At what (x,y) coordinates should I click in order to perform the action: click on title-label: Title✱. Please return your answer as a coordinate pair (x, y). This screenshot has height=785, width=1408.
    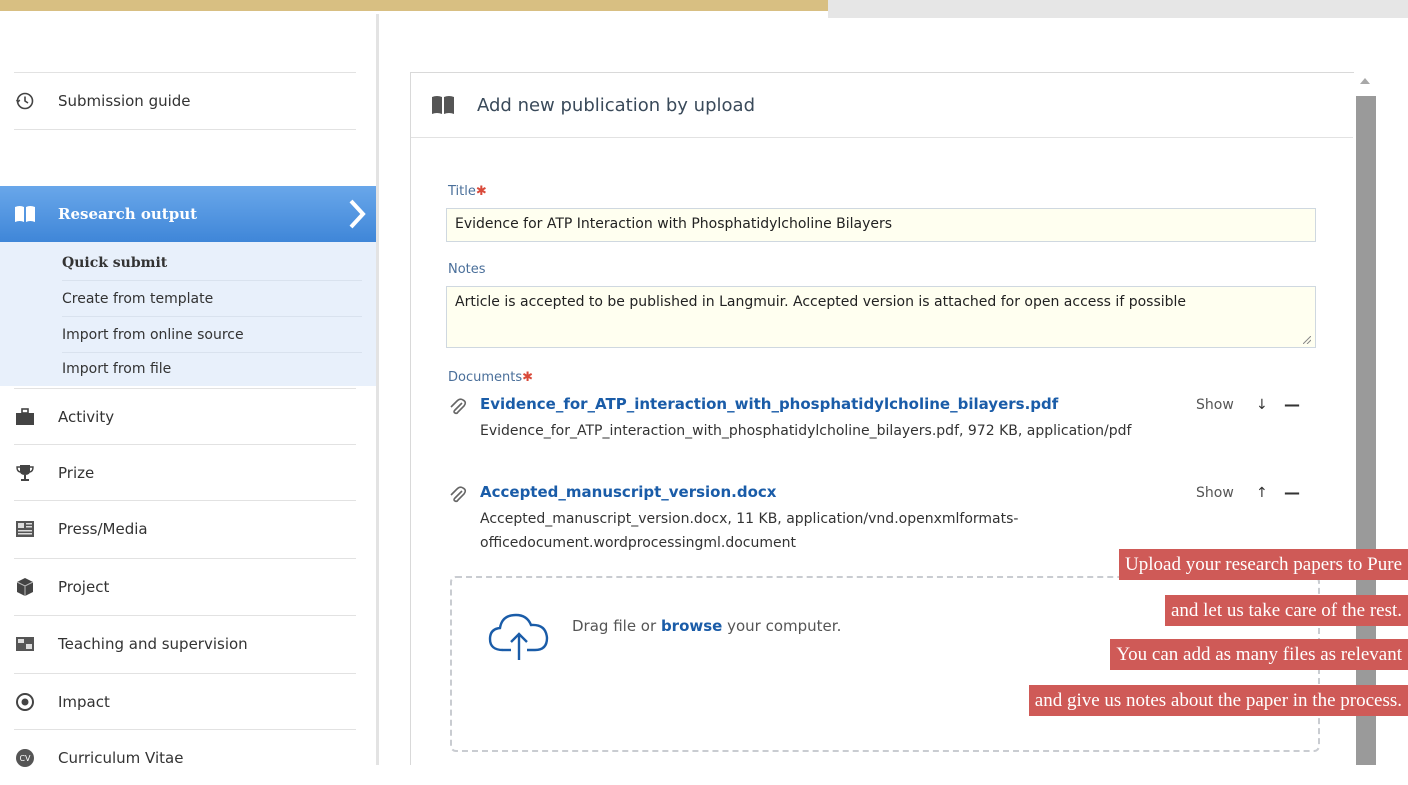
    Looking at the image, I should click on (467, 191).